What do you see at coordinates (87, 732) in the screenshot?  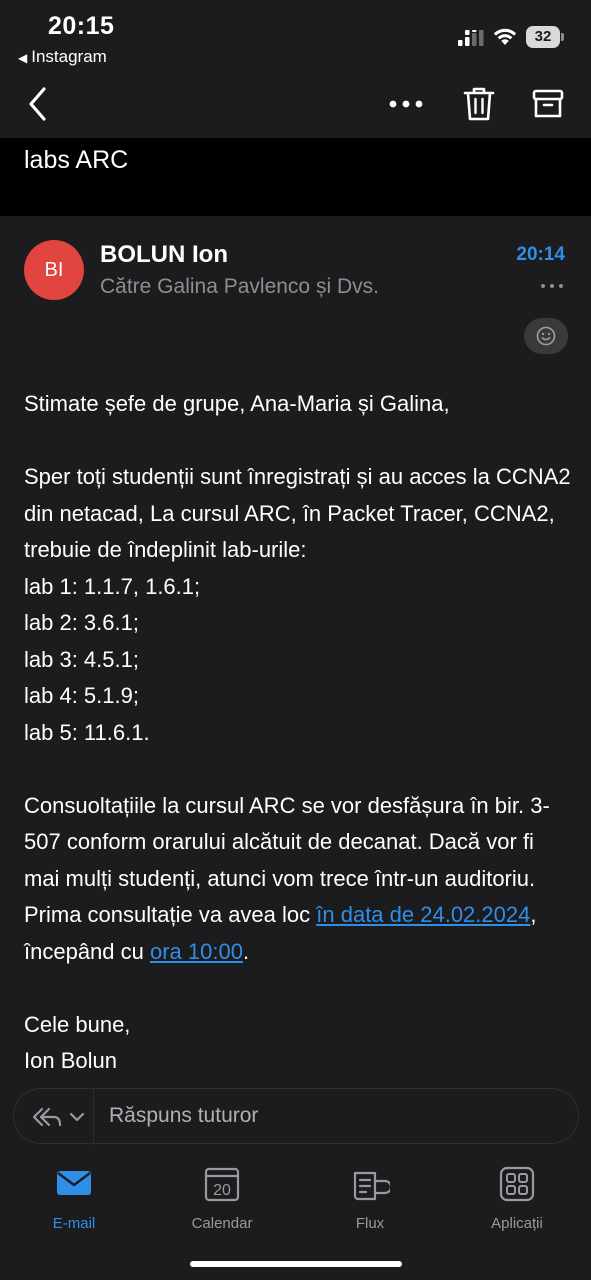 I see `lab-line: lab 5: 11.6.1.` at bounding box center [87, 732].